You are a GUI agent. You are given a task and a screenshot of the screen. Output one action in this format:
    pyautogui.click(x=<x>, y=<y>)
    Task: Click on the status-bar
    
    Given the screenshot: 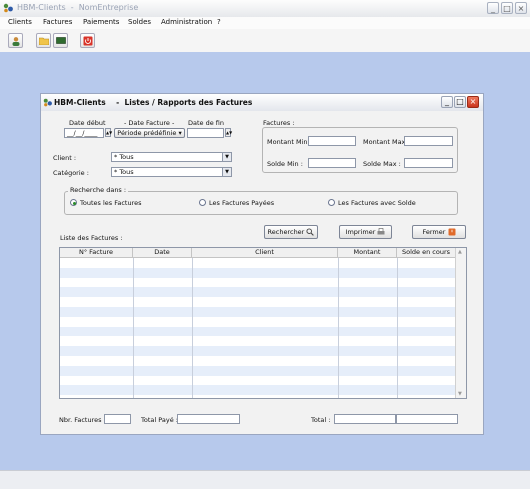 What is the action you would take?
    pyautogui.click(x=265, y=479)
    